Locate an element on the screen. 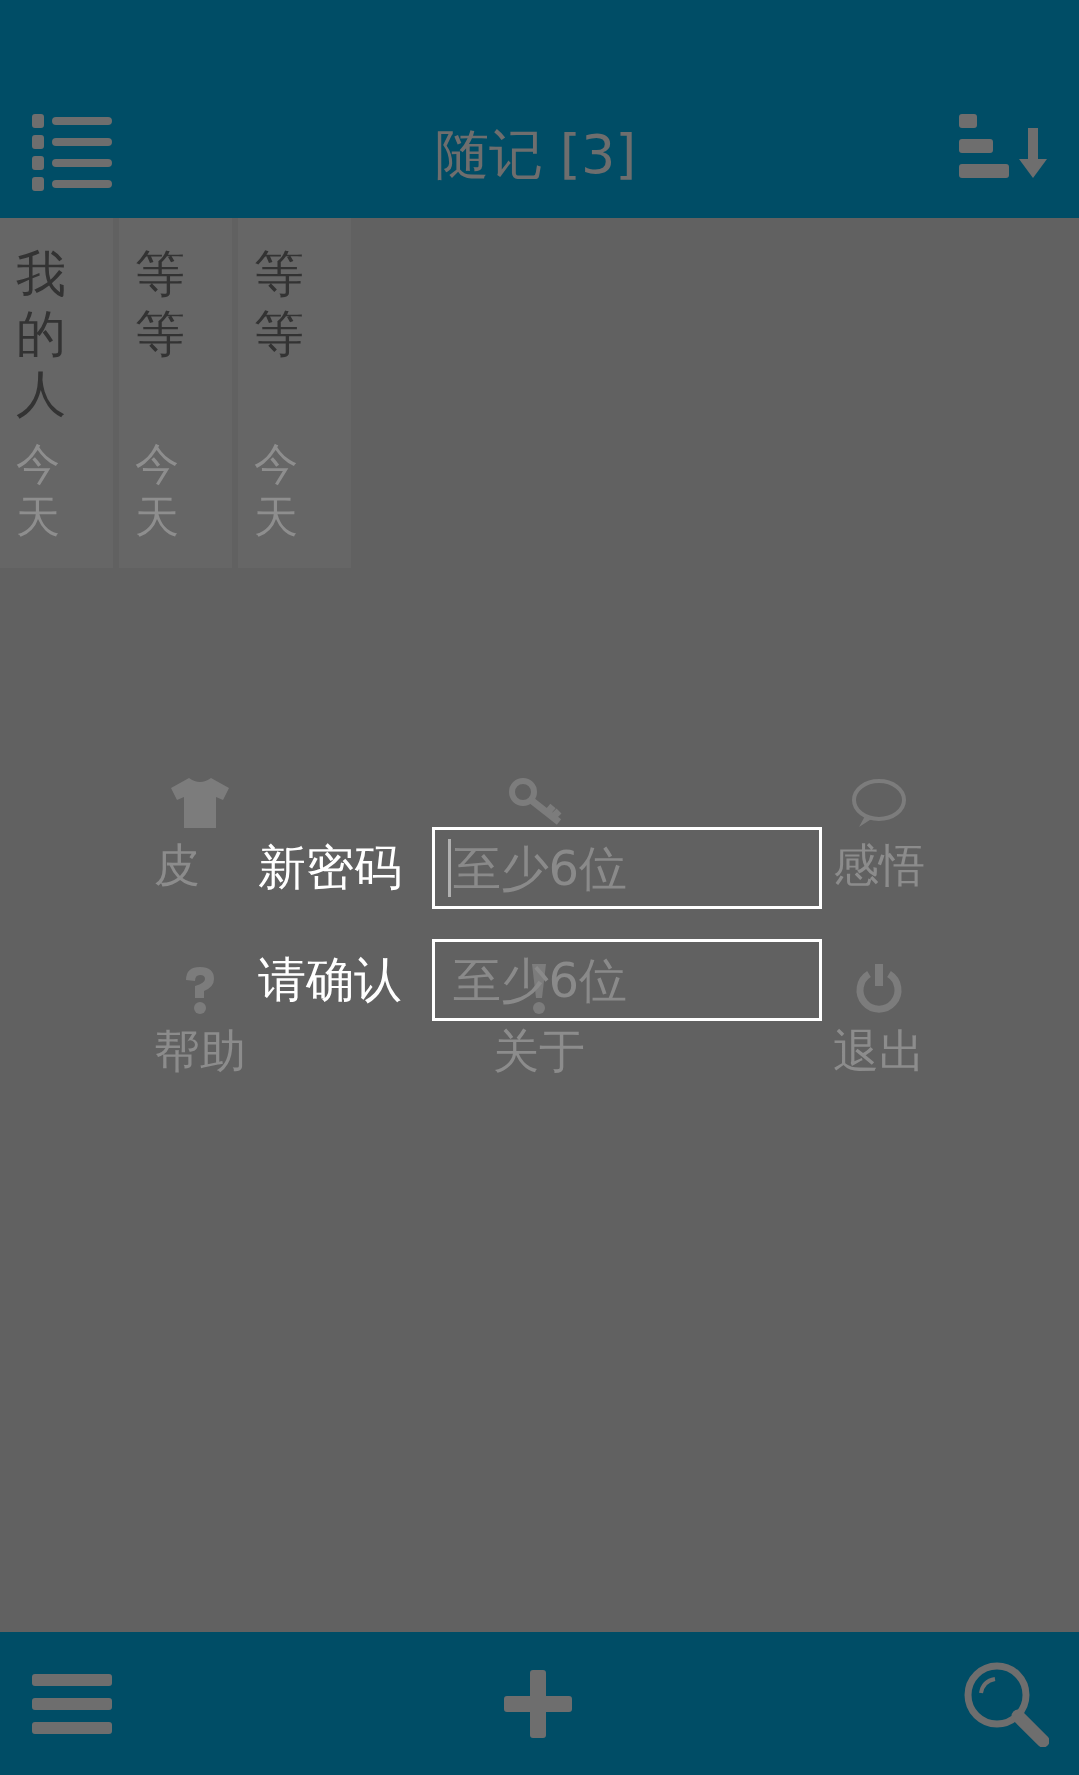 This screenshot has width=1079, height=1775. add-icon is located at coordinates (537, 1703).